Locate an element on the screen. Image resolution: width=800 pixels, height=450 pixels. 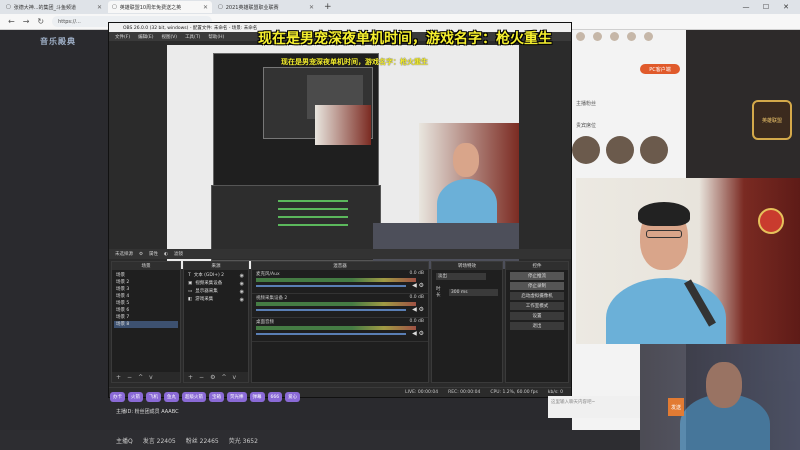
history-icon is located at coordinates (614, 36).